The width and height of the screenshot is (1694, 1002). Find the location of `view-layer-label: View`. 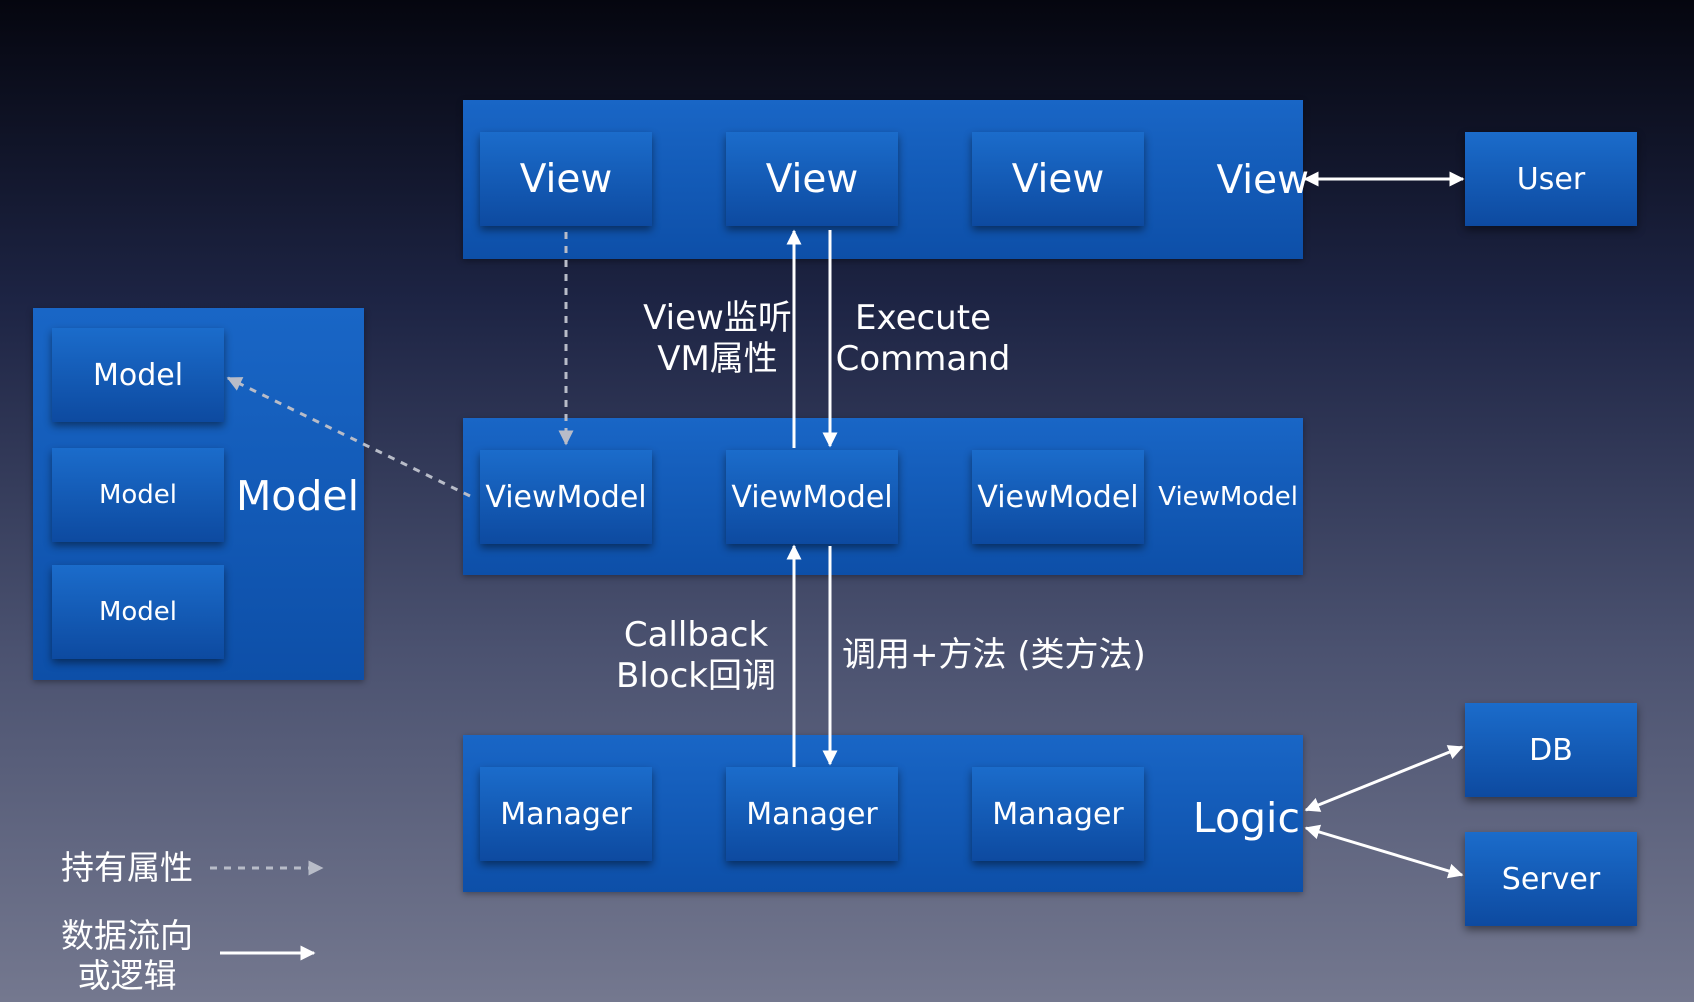

view-layer-label: View is located at coordinates (1262, 181).